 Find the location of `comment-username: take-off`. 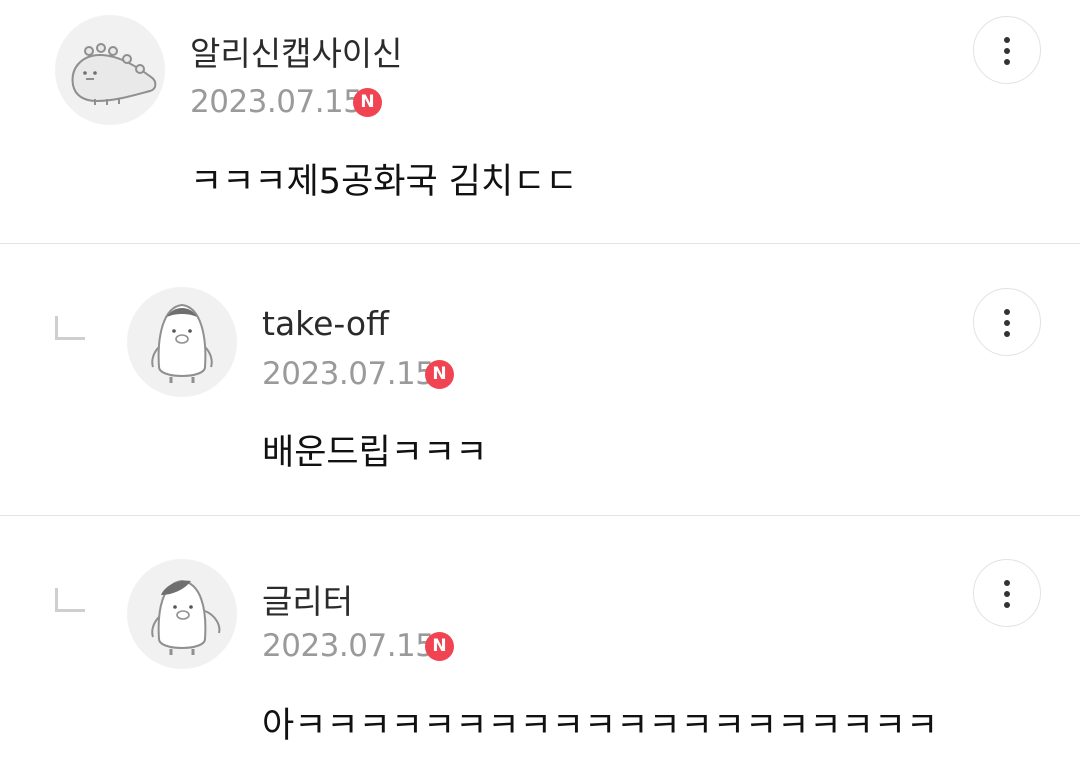

comment-username: take-off is located at coordinates (325, 323).